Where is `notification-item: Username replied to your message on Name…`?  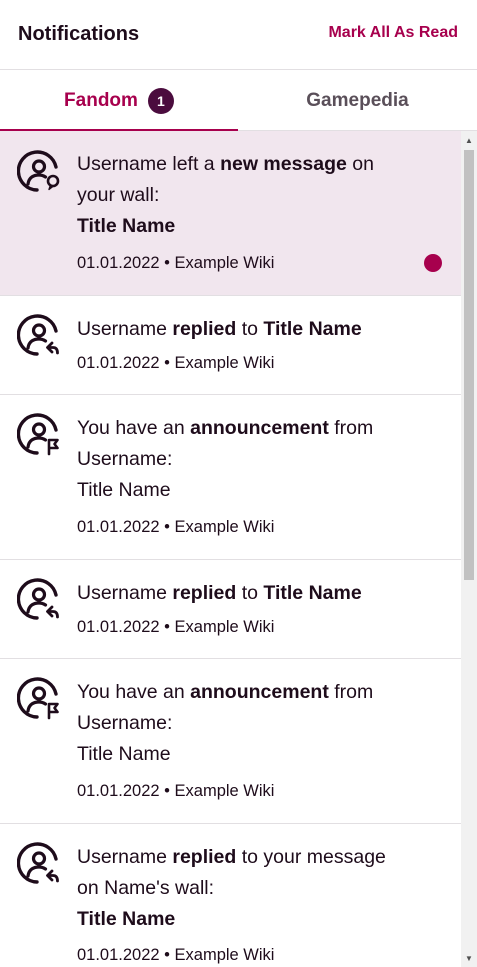 notification-item: Username replied to your message on Name… is located at coordinates (230, 895).